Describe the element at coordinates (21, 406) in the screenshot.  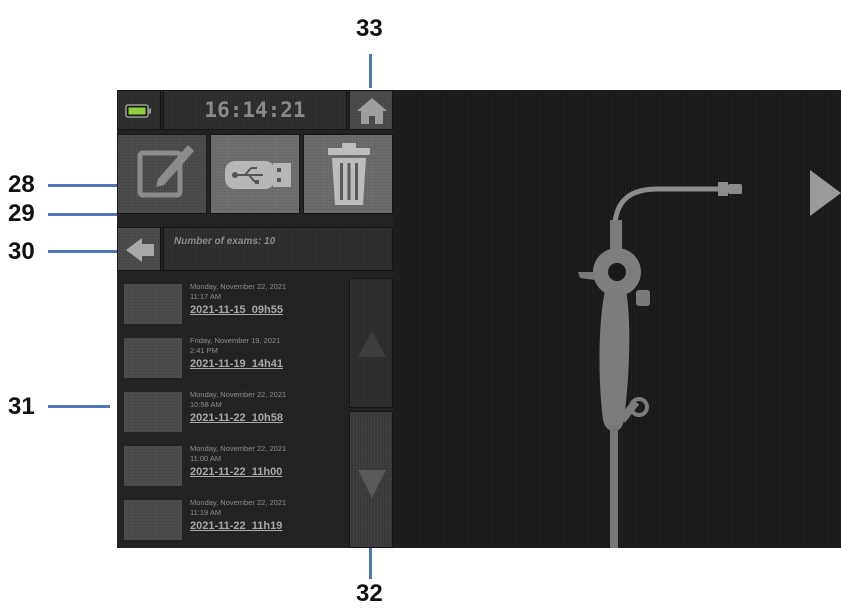
I see `callout-31: 31` at that location.